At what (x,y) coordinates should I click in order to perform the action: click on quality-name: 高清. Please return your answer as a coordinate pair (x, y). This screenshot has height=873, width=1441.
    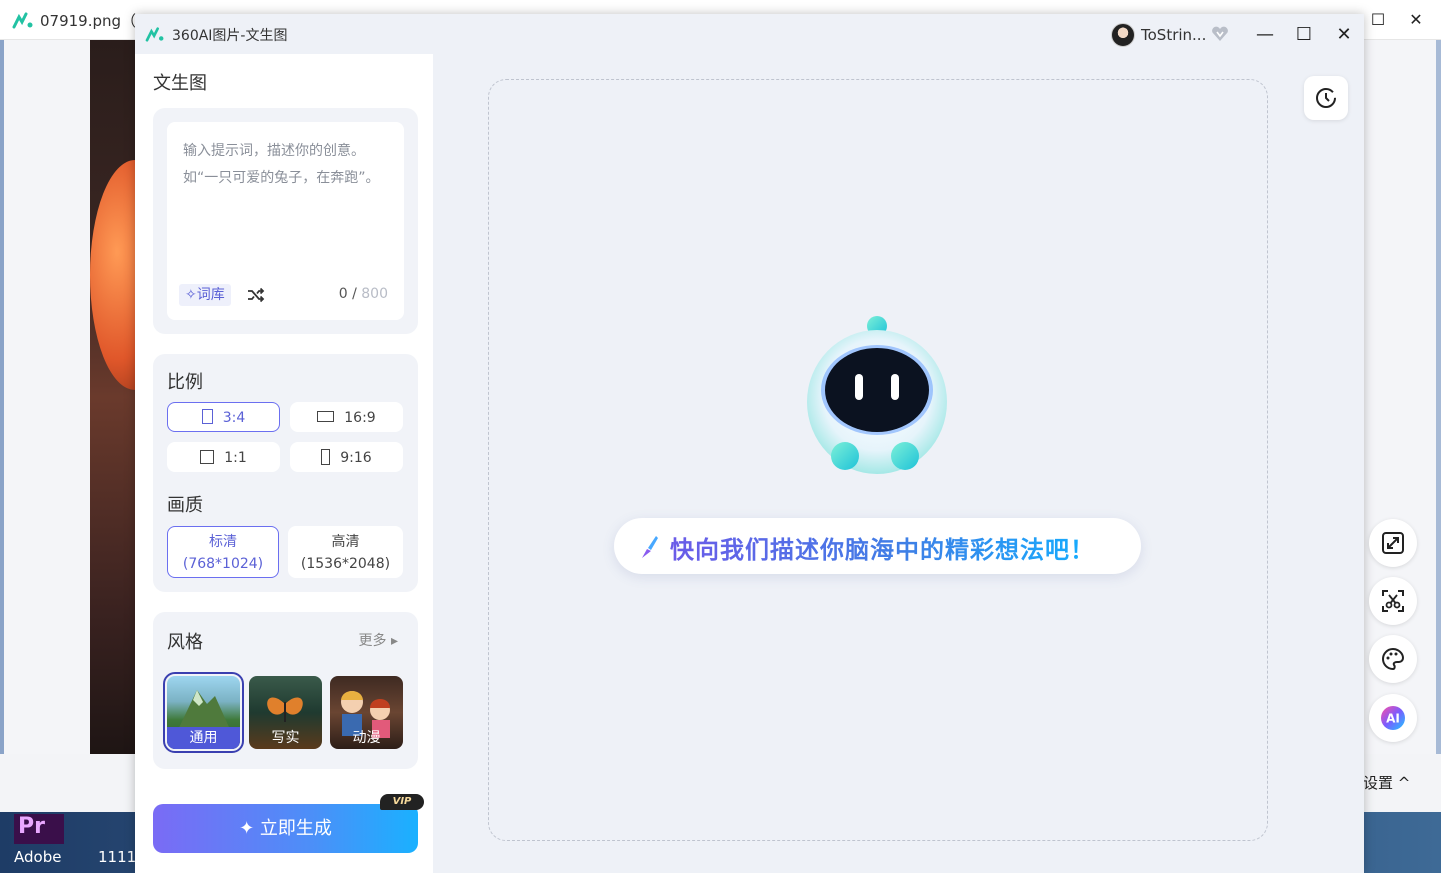
    Looking at the image, I should click on (345, 542).